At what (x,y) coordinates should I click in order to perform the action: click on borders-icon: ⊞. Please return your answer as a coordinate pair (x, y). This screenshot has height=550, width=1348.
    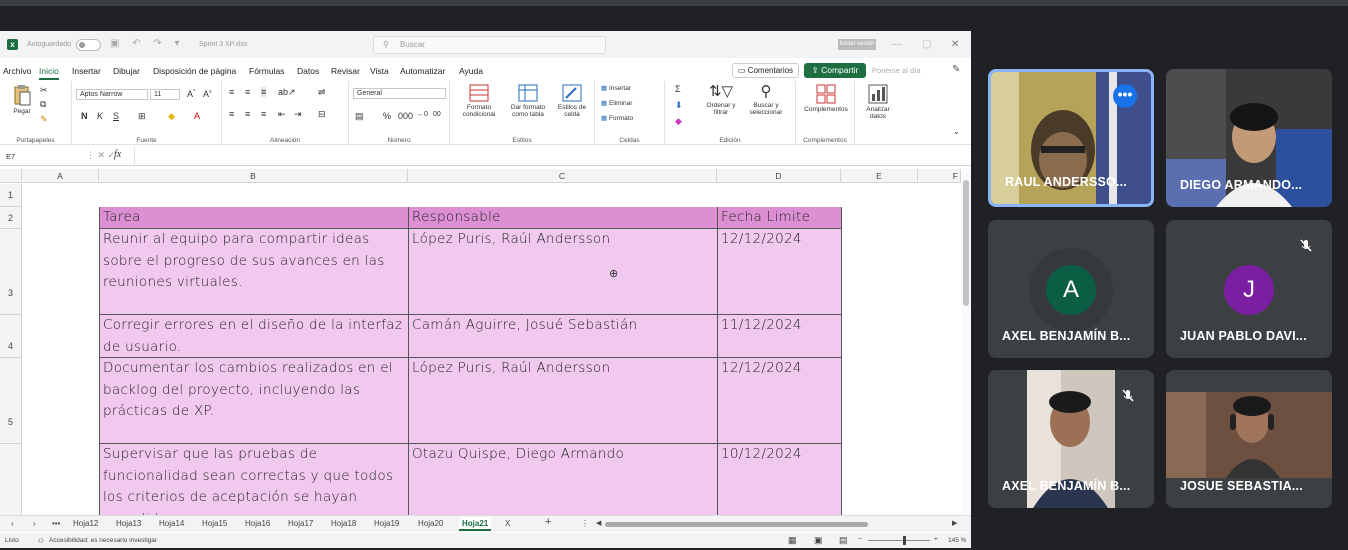
    Looking at the image, I should click on (142, 116).